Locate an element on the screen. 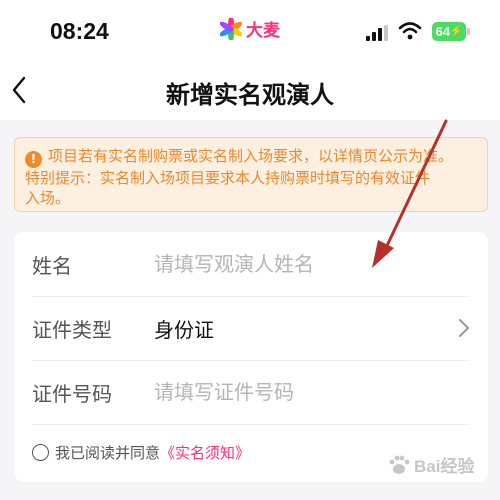 This screenshot has width=500, height=500. damai-logo-icon is located at coordinates (231, 28).